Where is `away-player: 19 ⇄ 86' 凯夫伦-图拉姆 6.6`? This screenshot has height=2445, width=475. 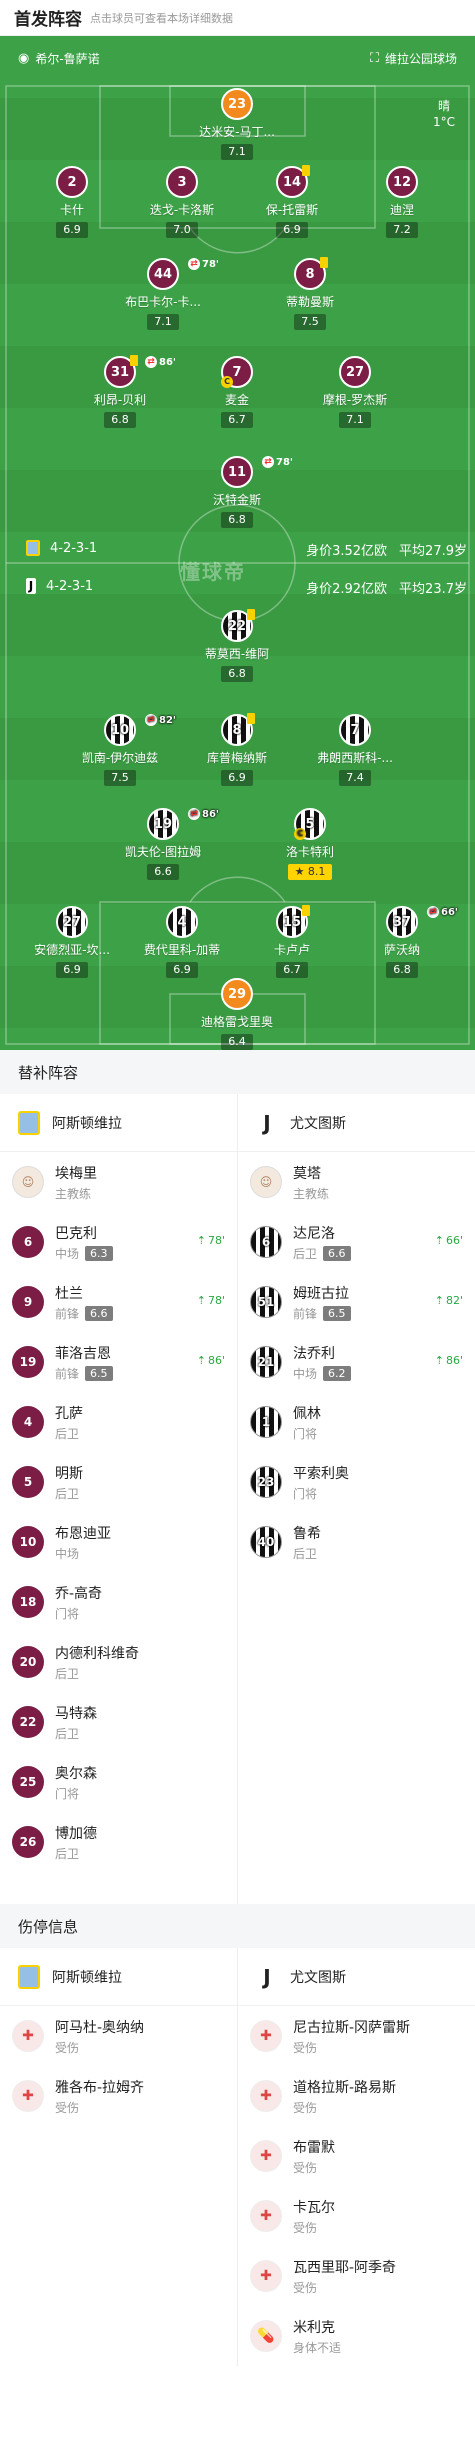 away-player: 19 ⇄ 86' 凯夫伦-图拉姆 6.6 is located at coordinates (167, 844).